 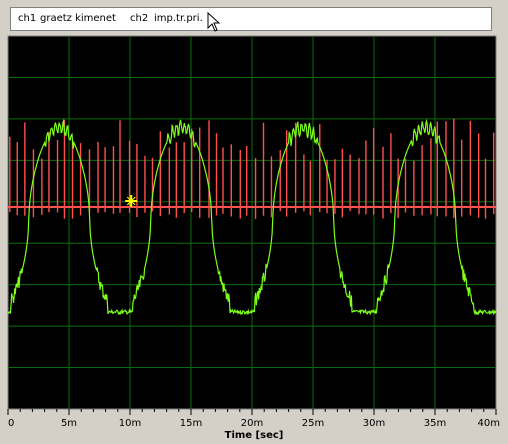 I want to click on x-tick-label: 35m, so click(x=435, y=423).